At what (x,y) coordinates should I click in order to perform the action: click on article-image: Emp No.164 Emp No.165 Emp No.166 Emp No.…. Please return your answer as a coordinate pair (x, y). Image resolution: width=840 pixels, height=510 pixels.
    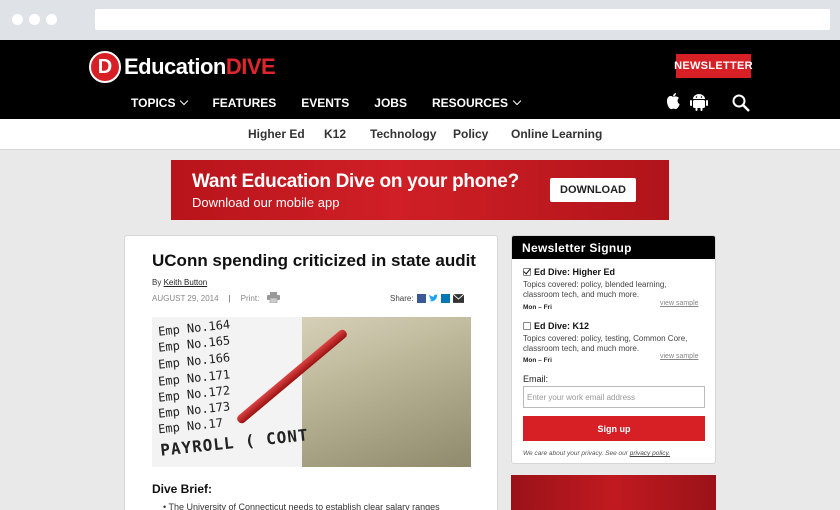
    Looking at the image, I should click on (311, 392).